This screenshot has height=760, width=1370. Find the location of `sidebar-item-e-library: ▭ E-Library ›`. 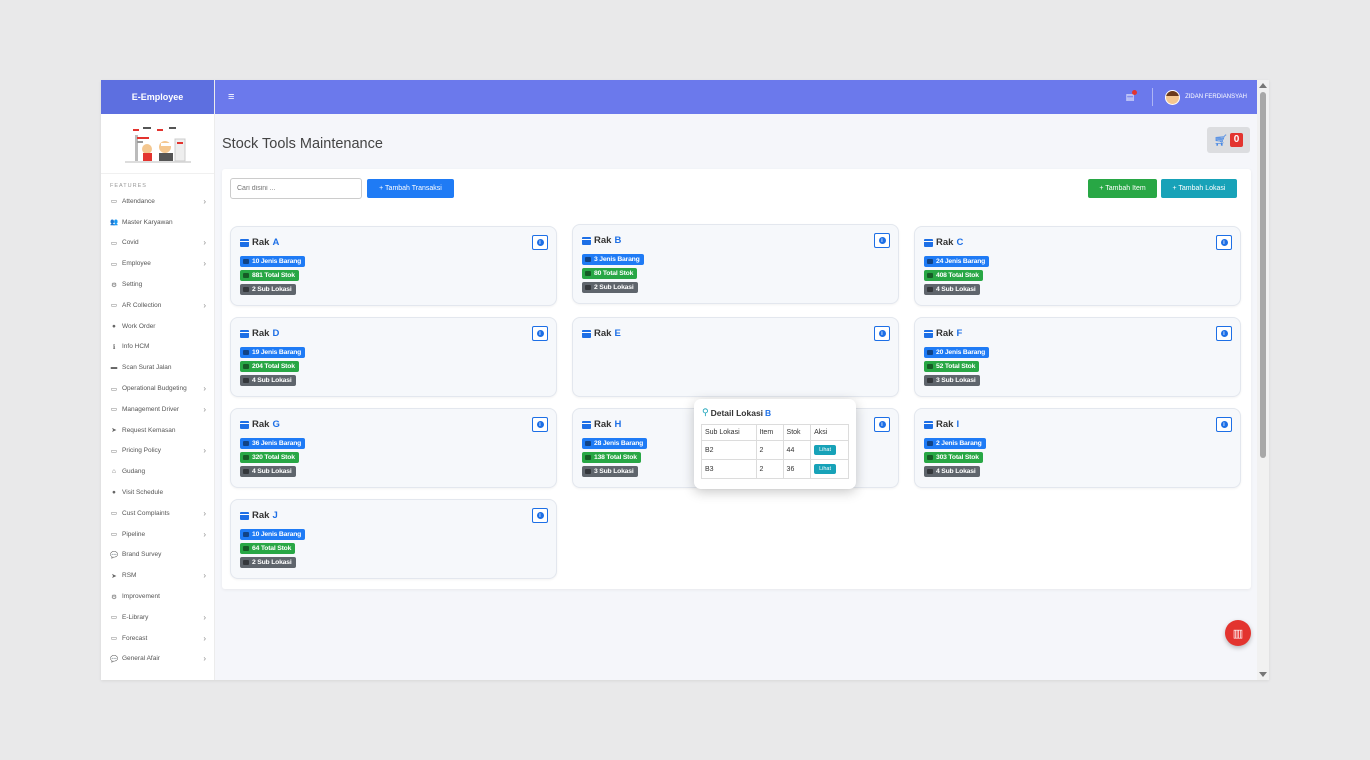

sidebar-item-e-library: ▭ E-Library › is located at coordinates (157, 617).